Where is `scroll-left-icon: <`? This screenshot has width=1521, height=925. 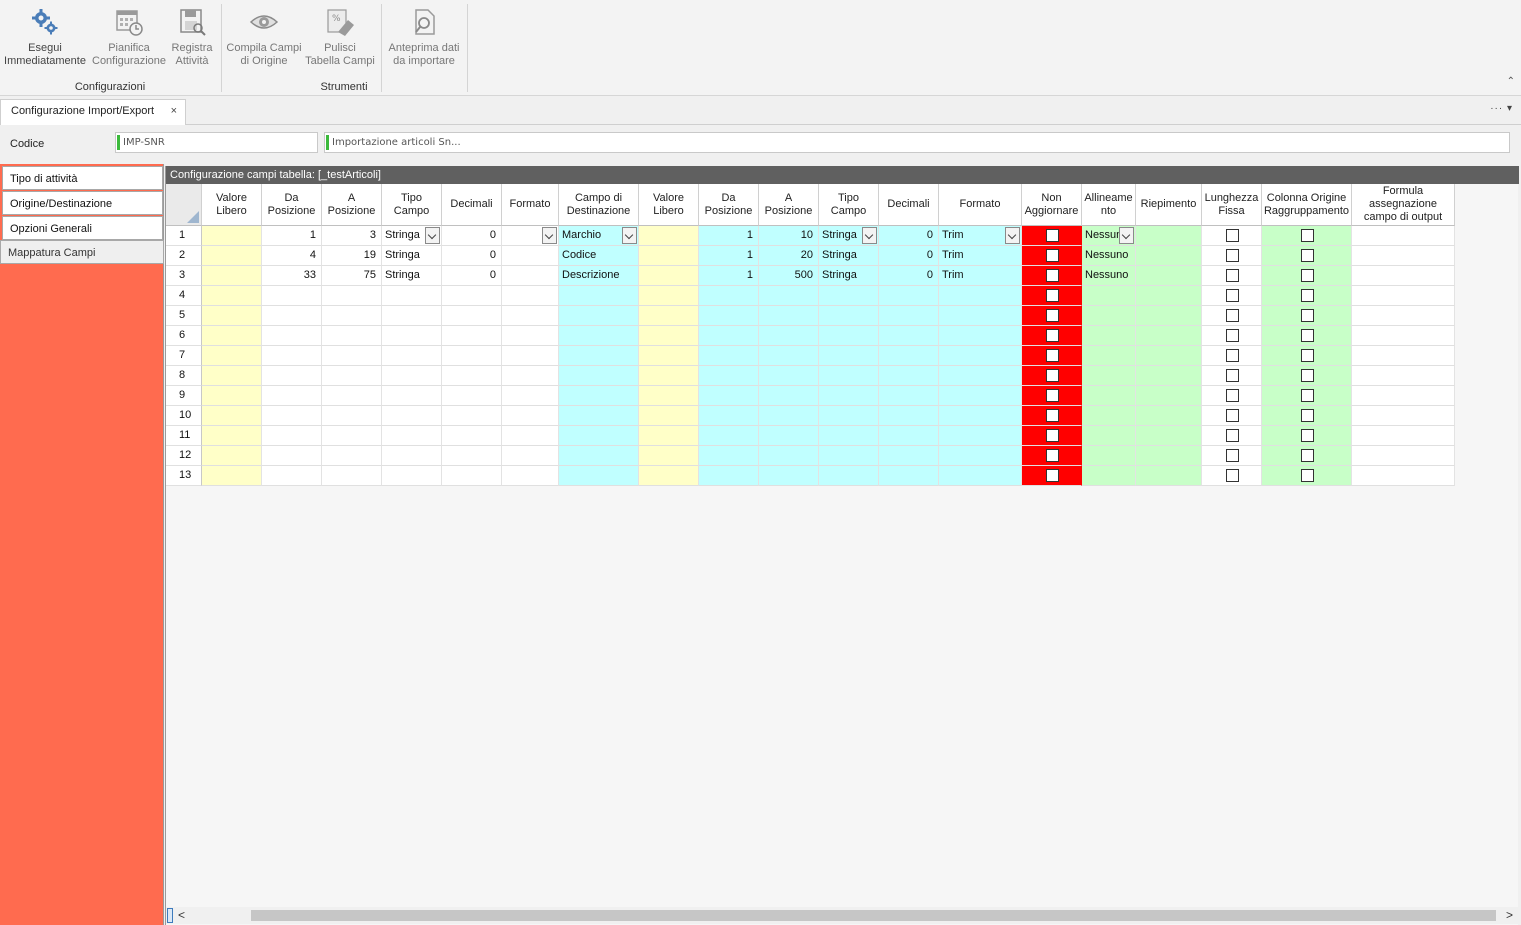 scroll-left-icon: < is located at coordinates (181, 915).